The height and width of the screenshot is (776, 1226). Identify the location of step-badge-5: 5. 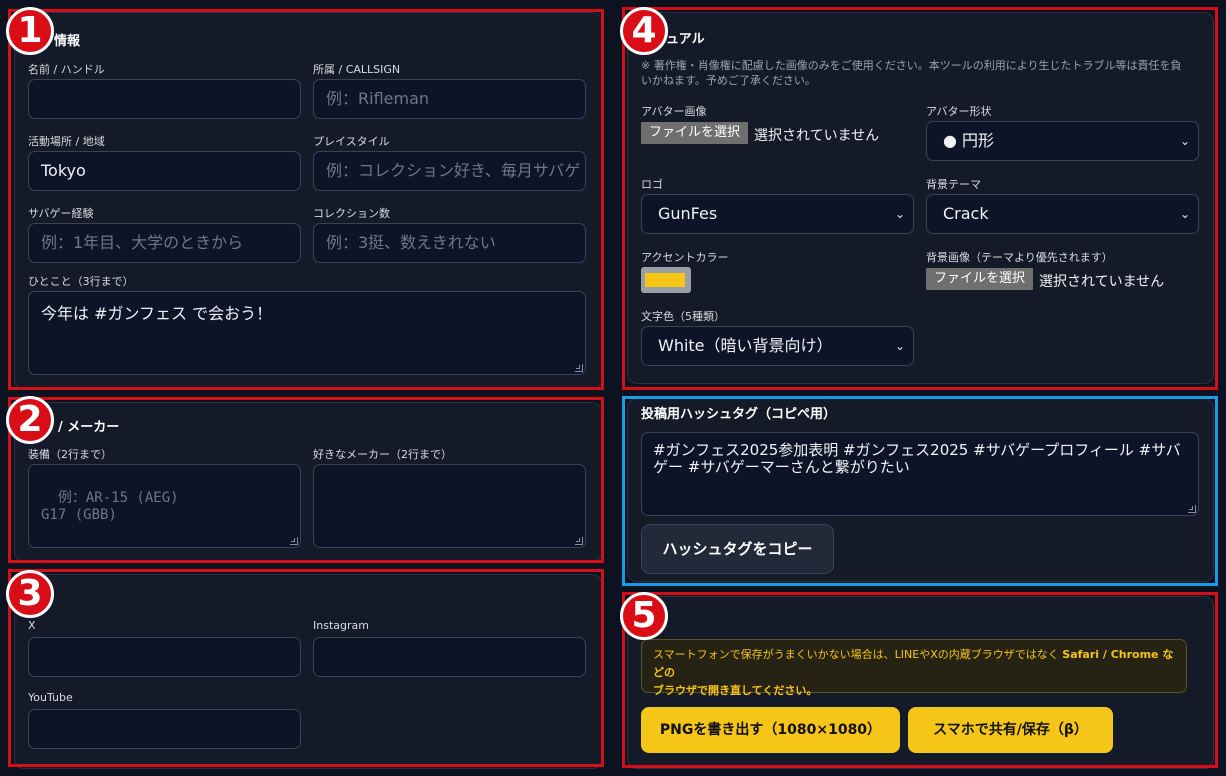
(644, 616).